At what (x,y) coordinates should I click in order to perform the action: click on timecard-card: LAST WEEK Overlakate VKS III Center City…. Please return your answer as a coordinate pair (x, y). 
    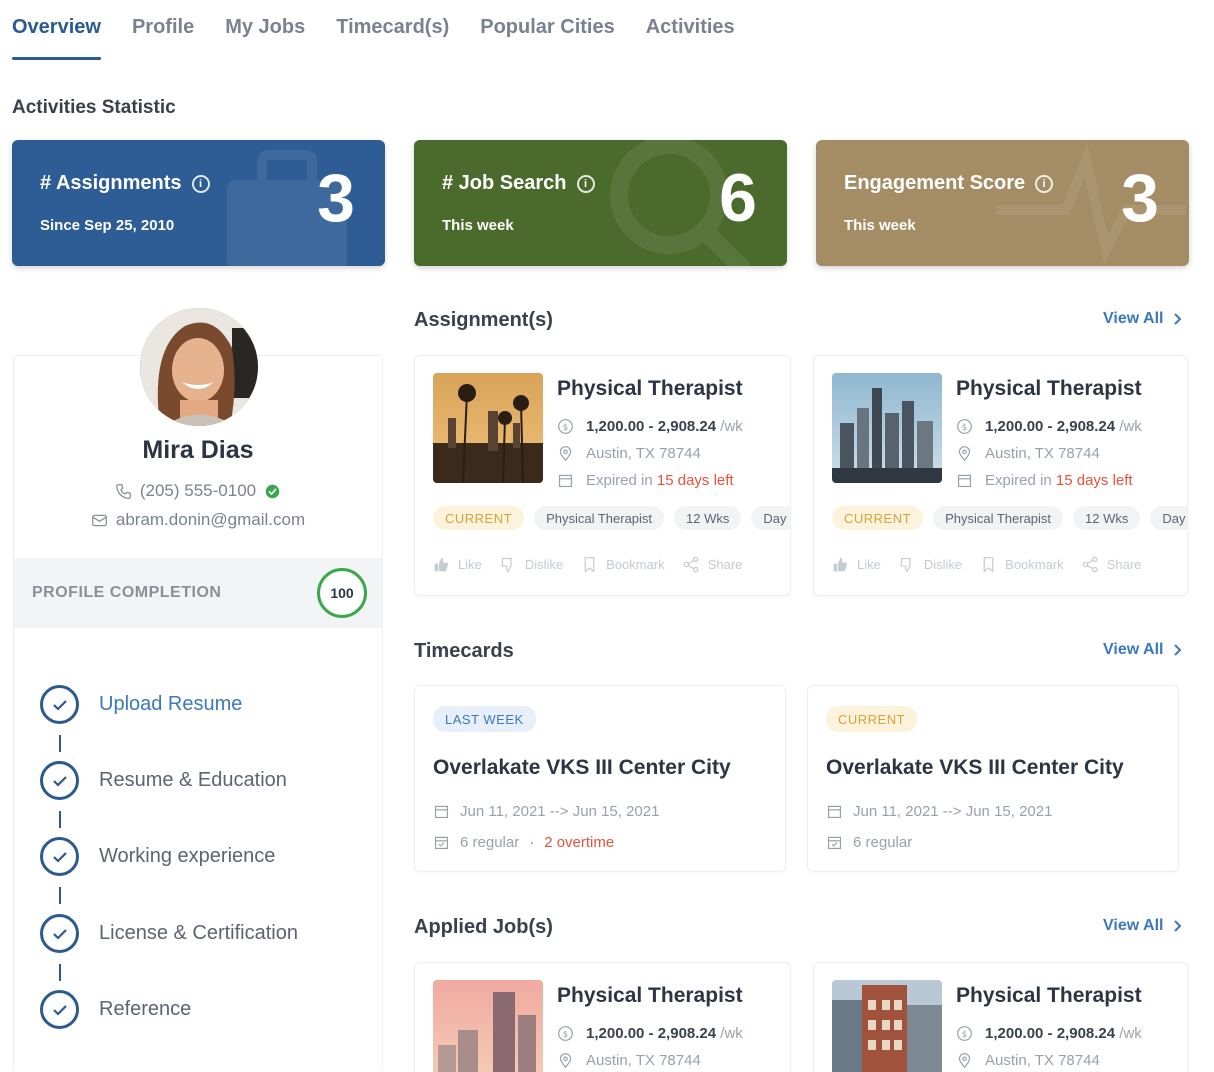
    Looking at the image, I should click on (600, 778).